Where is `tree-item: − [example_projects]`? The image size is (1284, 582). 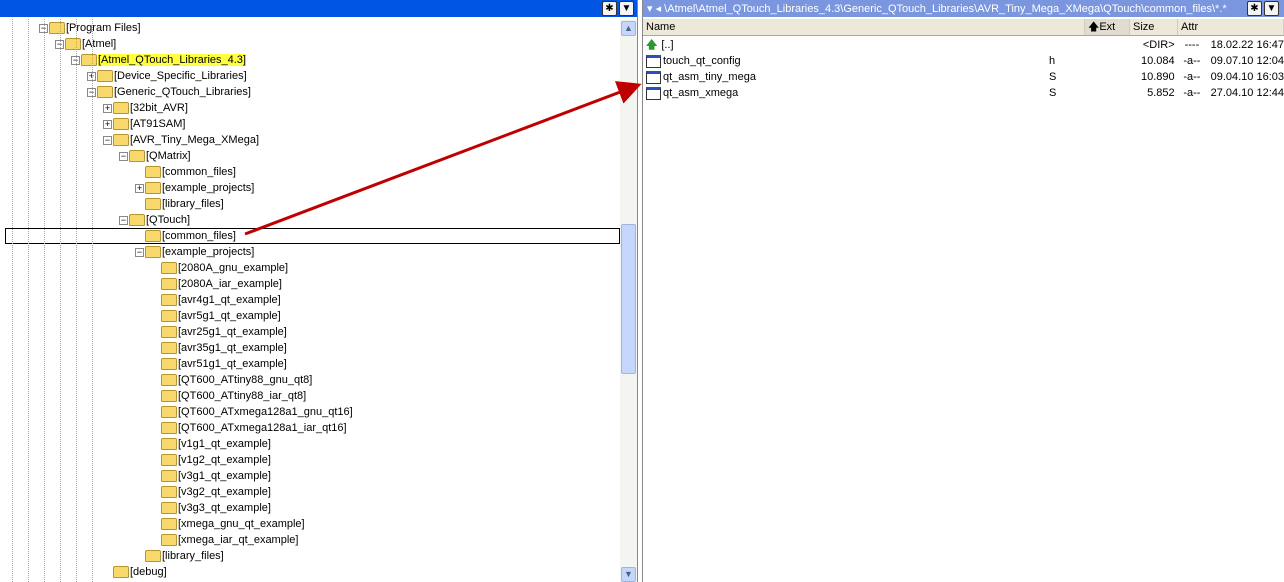 tree-item: − [example_projects] is located at coordinates (194, 252).